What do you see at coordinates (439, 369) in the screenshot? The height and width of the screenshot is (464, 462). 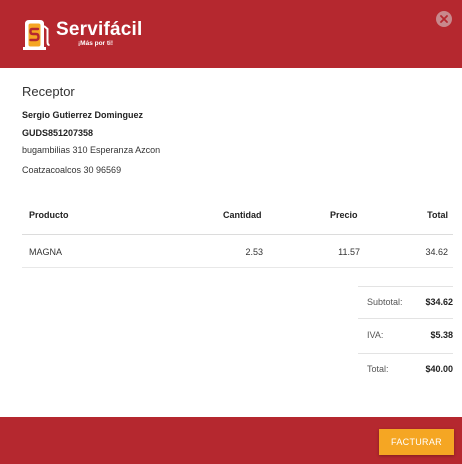 I see `total-value: $40.00` at bounding box center [439, 369].